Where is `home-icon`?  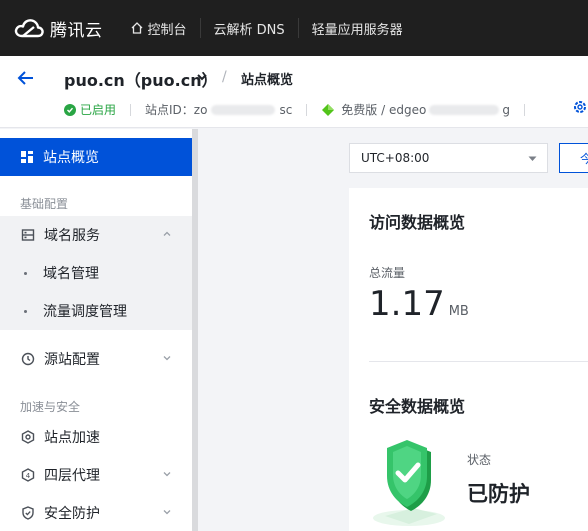
home-icon is located at coordinates (136, 28).